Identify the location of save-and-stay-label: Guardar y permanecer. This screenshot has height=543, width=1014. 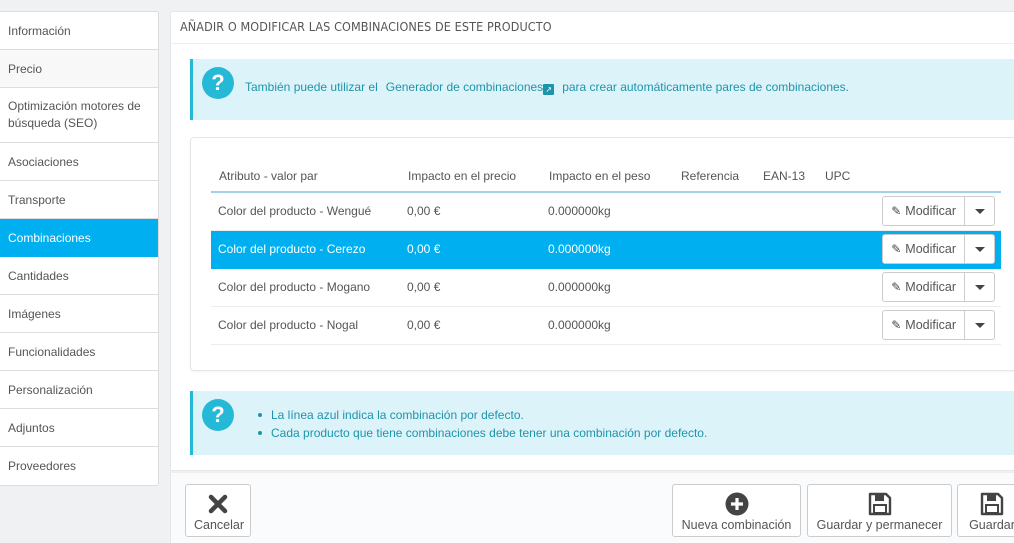
(879, 525).